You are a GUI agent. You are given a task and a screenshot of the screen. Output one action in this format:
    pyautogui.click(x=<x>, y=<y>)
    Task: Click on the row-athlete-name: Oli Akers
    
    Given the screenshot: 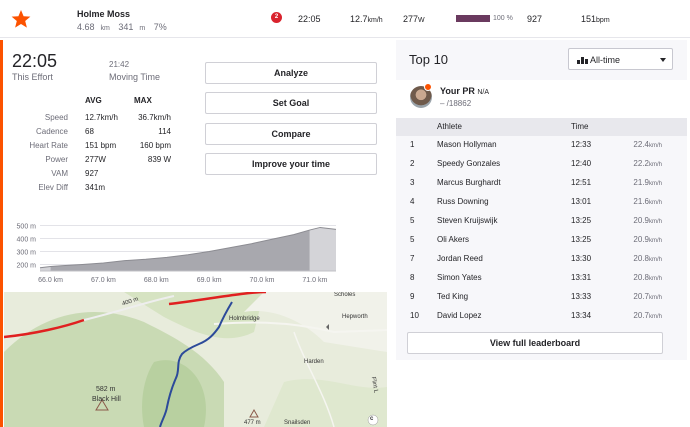 What is the action you would take?
    pyautogui.click(x=453, y=239)
    